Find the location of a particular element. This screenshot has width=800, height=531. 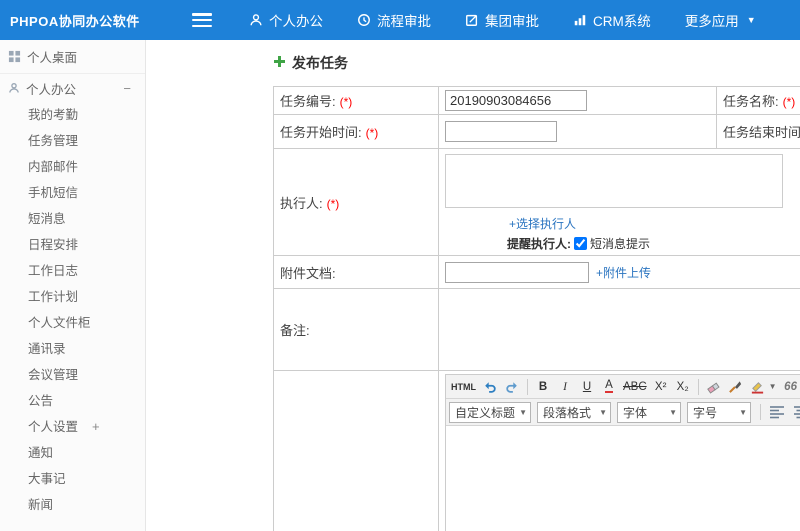

editor-toolbar-row1: HTML B I U A ABC X² X₂ ▼ 66 is located at coordinates (623, 387).